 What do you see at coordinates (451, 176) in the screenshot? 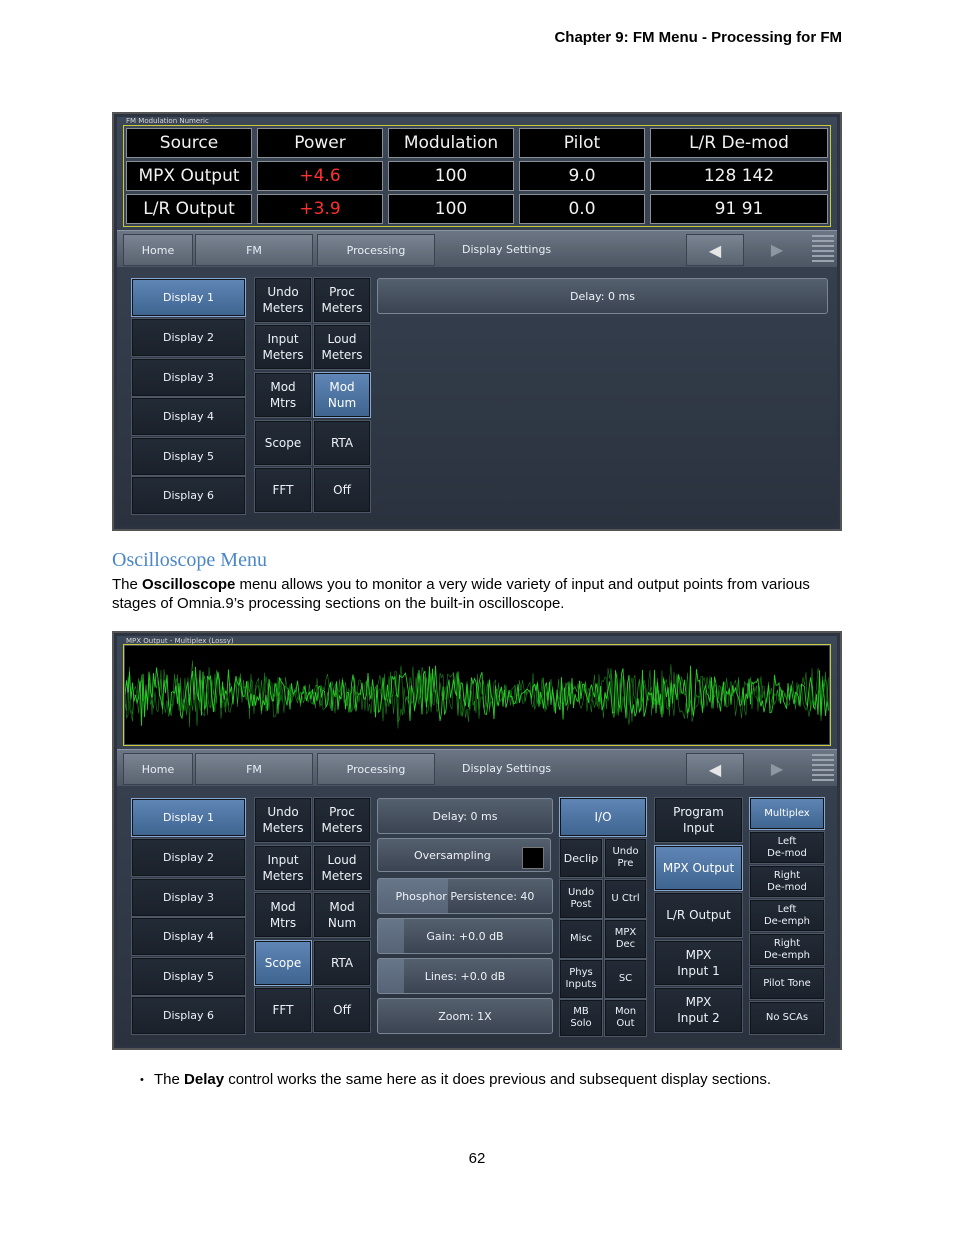
I see `row-modulation: 100` at bounding box center [451, 176].